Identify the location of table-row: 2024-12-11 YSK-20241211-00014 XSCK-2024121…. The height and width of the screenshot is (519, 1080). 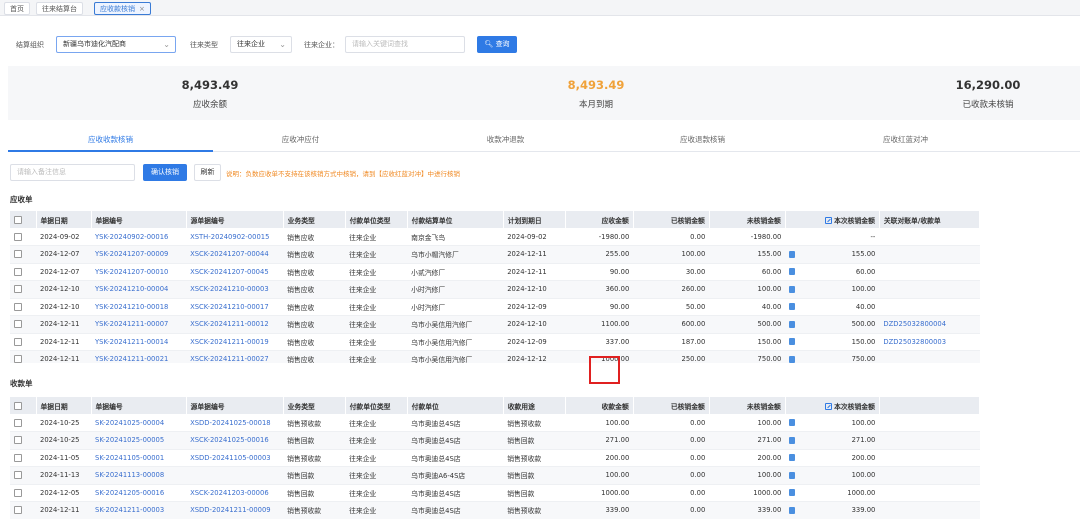
(495, 342).